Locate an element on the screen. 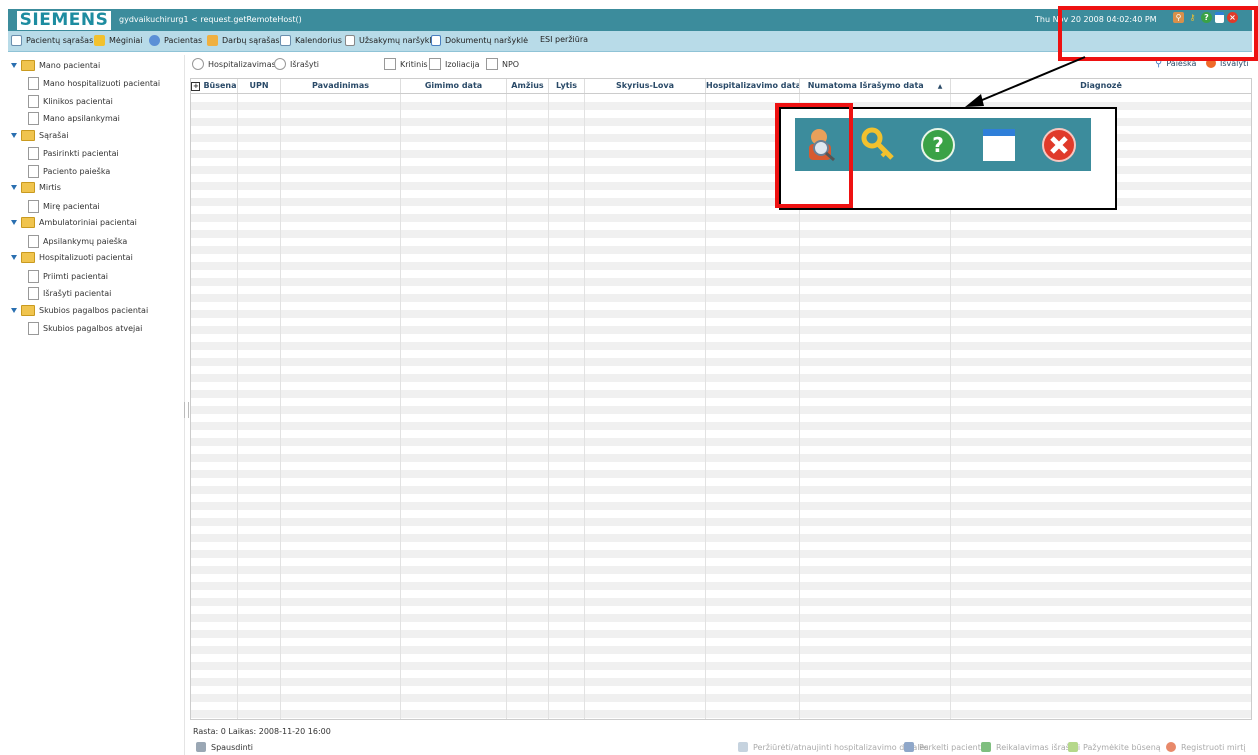 The width and height of the screenshot is (1258, 755). menu-item-label: Pacientų sąrašas is located at coordinates (60, 40).